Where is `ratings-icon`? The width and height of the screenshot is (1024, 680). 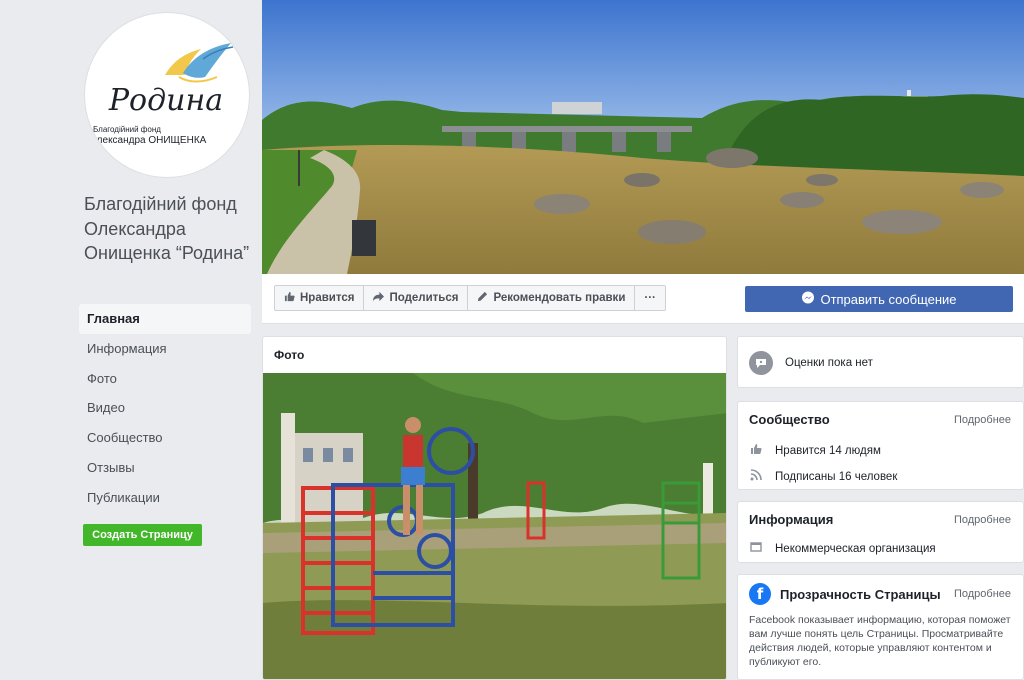
ratings-icon is located at coordinates (761, 363).